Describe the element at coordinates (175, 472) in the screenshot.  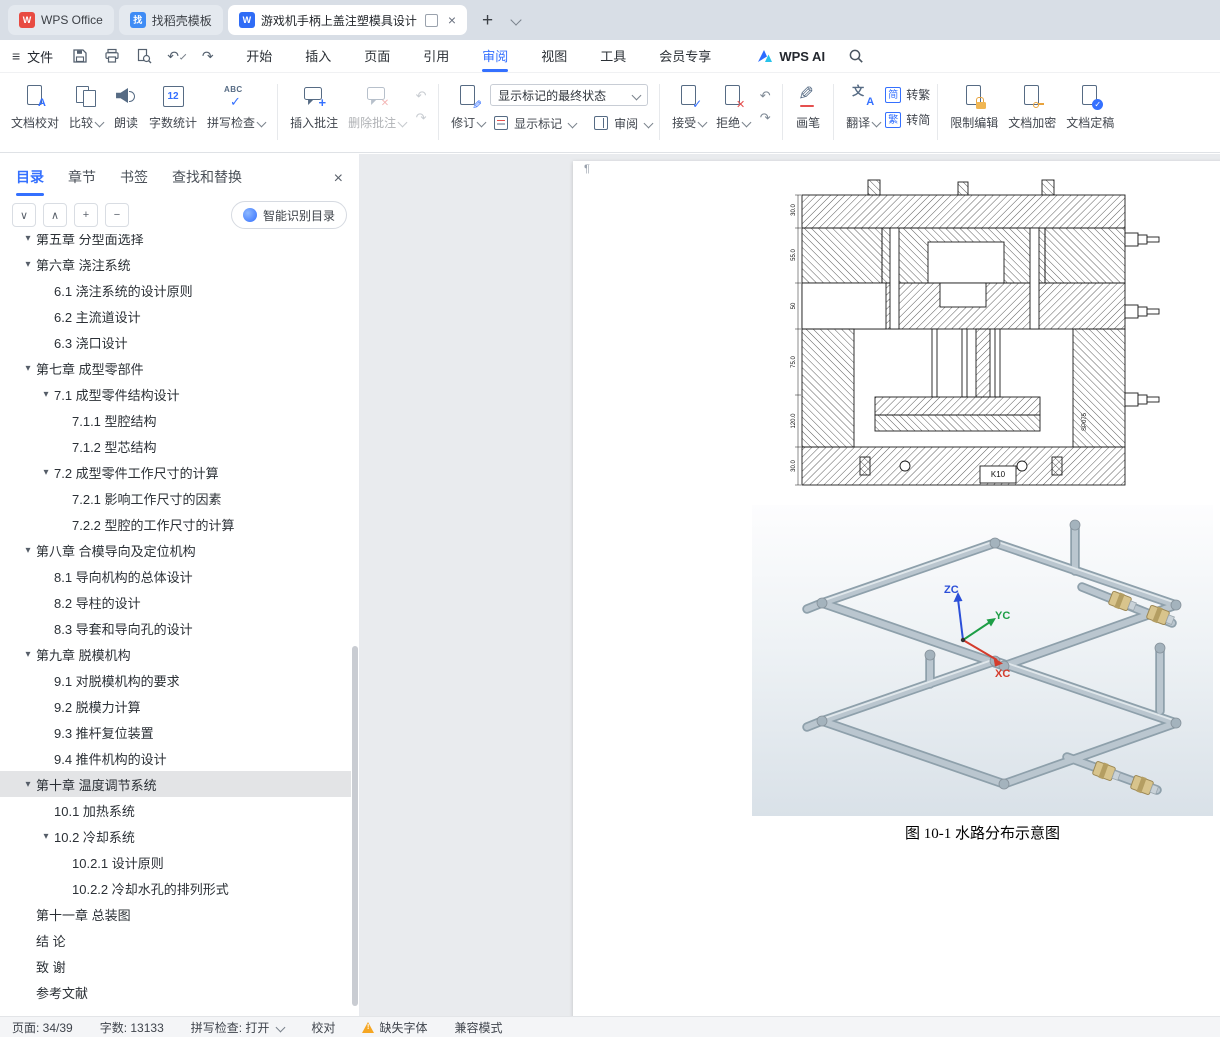
I see `toc-item: ▾ 7.2 成型零件工作尺寸的计算` at that location.